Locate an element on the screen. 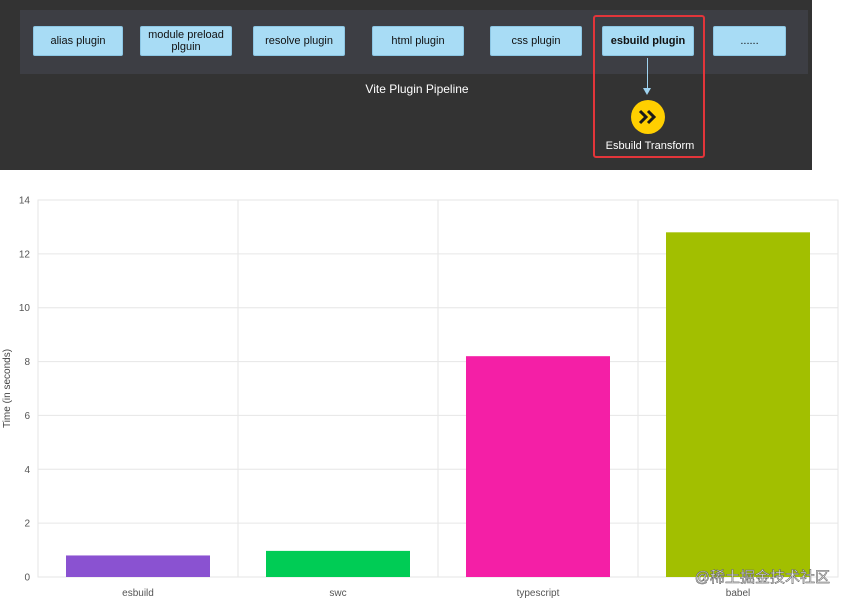 This screenshot has width=848, height=606. y-axis-ticks: 0 2 4 6 8 10 12 14 is located at coordinates (25, 390).